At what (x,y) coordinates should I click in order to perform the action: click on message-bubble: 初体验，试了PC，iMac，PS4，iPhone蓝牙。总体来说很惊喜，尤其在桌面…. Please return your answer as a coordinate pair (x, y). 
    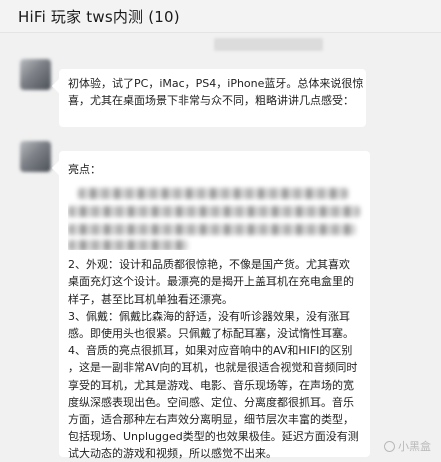
    Looking at the image, I should click on (212, 98).